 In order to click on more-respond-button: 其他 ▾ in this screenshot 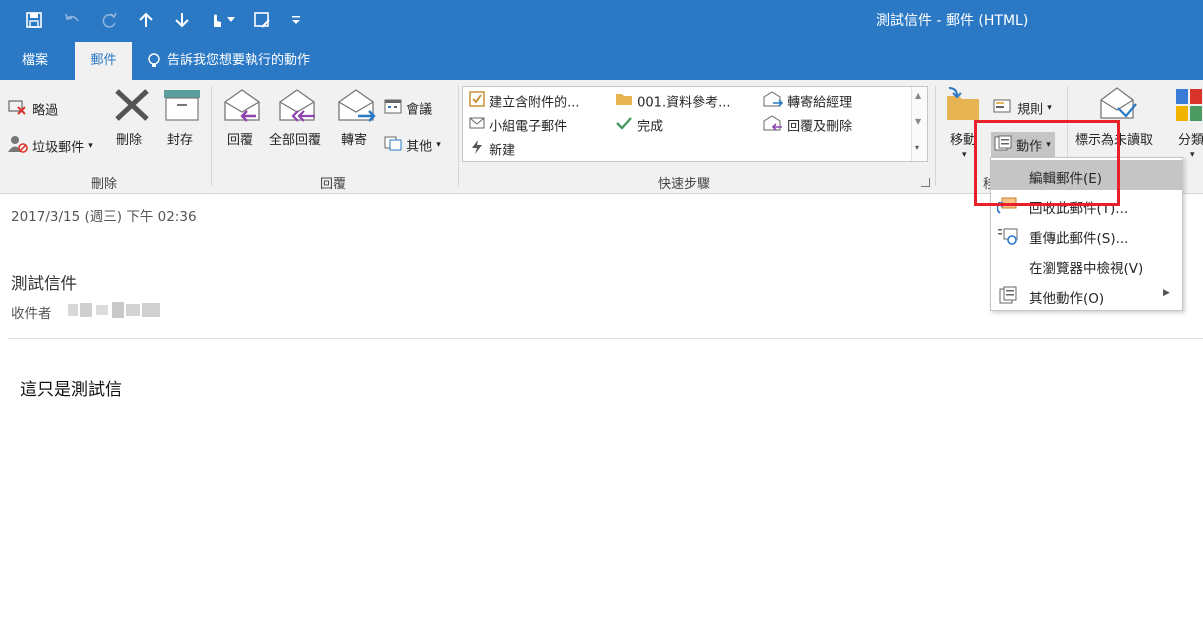, I will do `click(412, 145)`.